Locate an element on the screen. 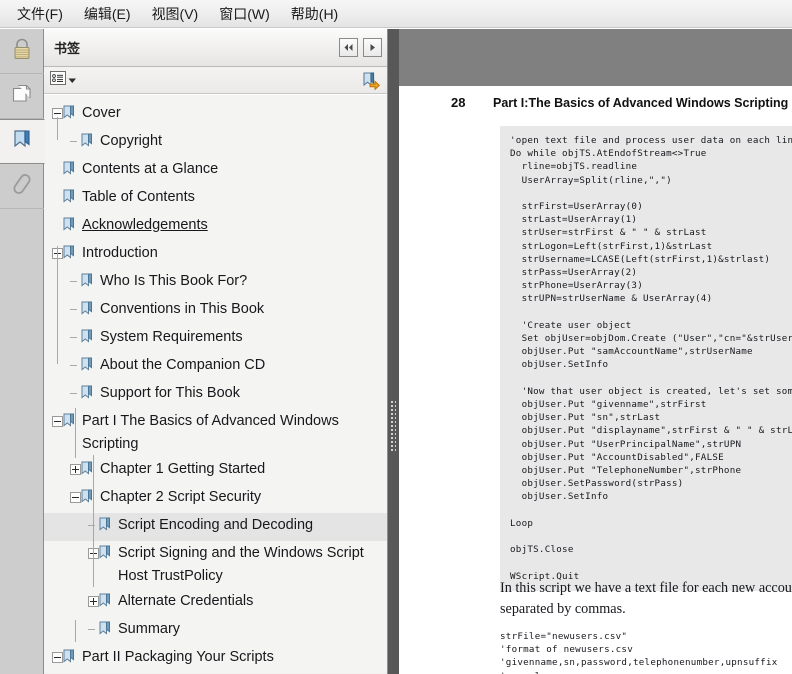 This screenshot has height=674, width=792. bookmark-item: Cover is located at coordinates (216, 115).